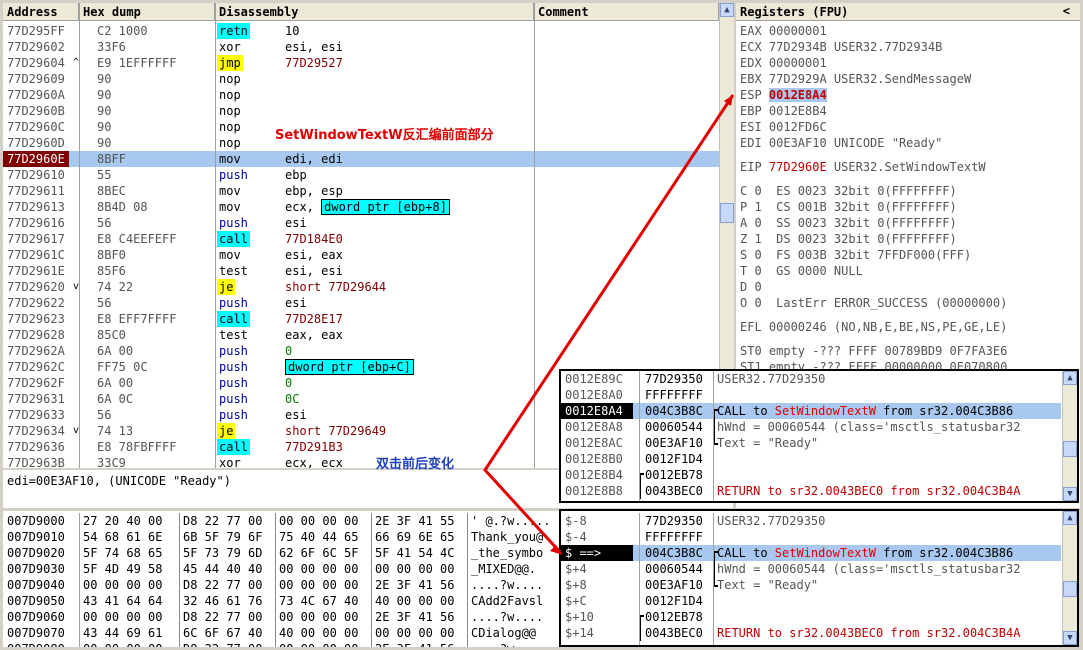  I want to click on register-line: Z 1 DS 0023 32bit 0(FFFFFFFF), so click(848, 239).